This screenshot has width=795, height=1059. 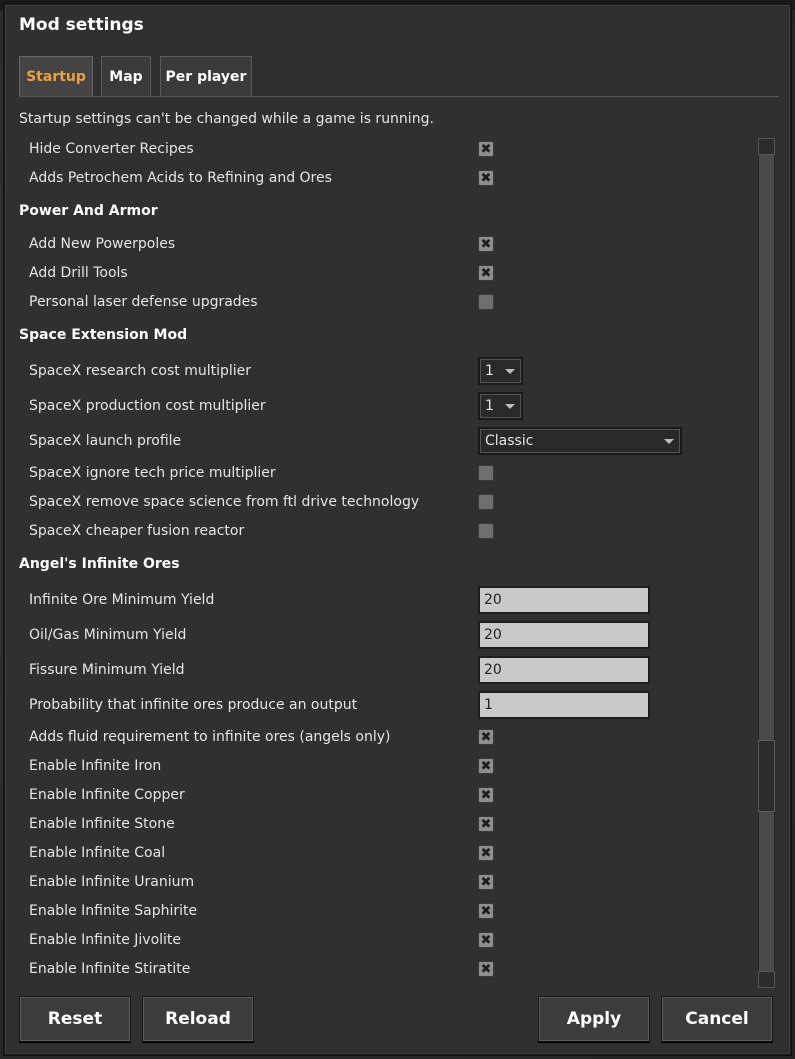 What do you see at coordinates (717, 1019) in the screenshot?
I see `cancel-button: Cancel` at bounding box center [717, 1019].